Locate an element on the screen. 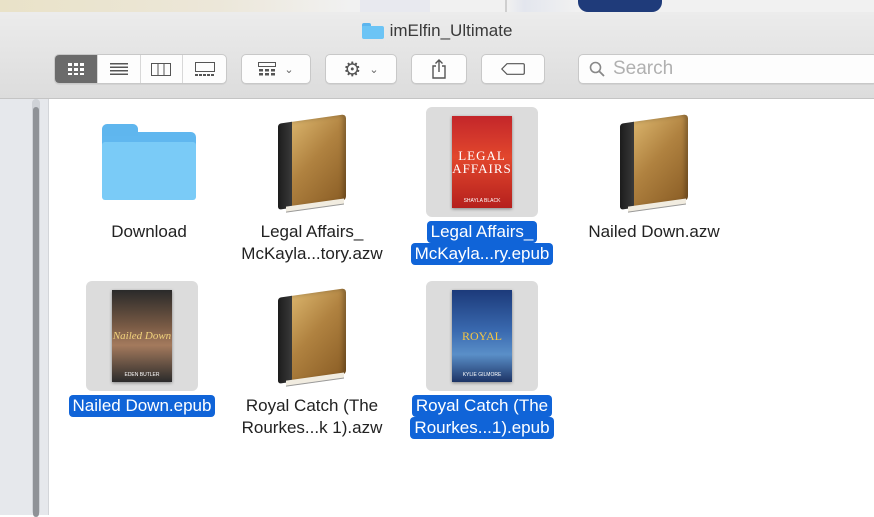 This screenshot has width=874, height=517. book-cover-image: LEGAL AFFAIRS SHAYLA BLACK is located at coordinates (482, 162).